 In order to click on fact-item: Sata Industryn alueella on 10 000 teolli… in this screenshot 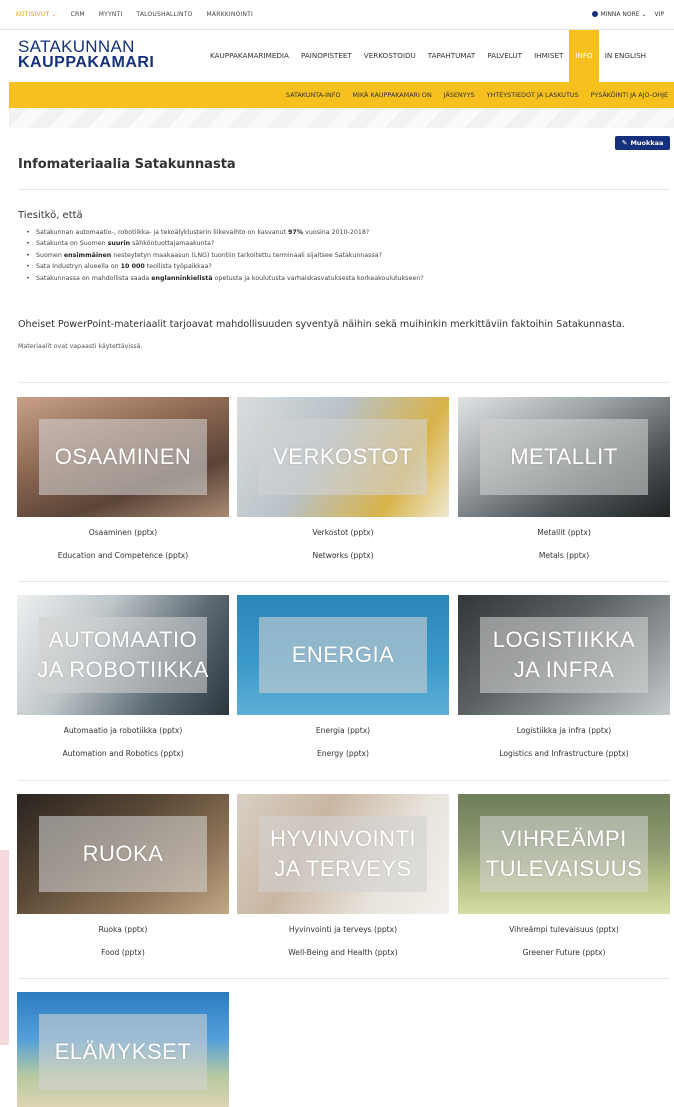, I will do `click(225, 267)`.